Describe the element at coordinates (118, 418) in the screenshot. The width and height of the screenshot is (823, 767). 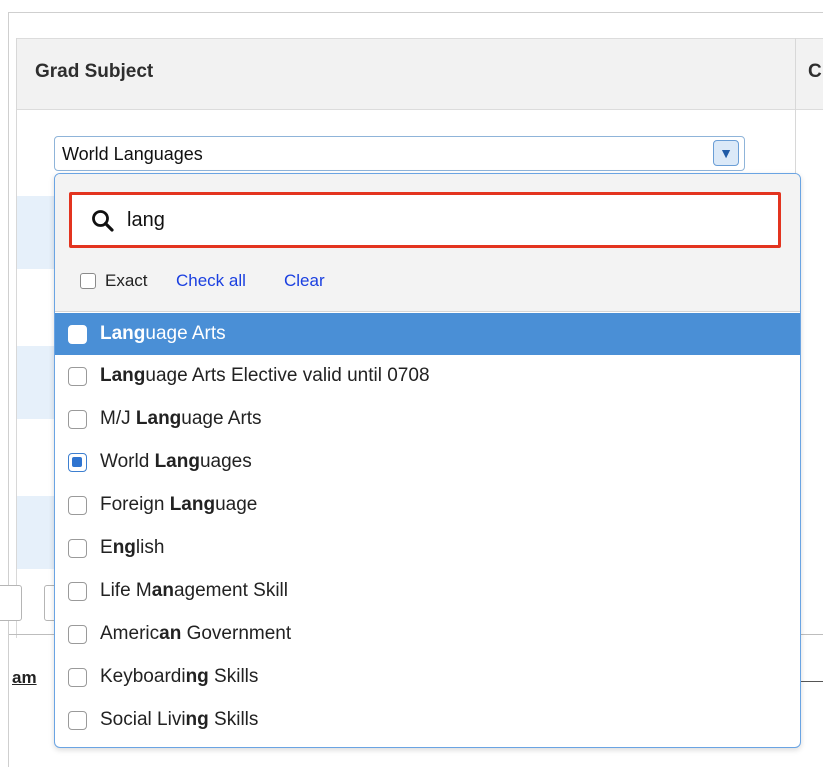
I see `option-label-text: M/J` at that location.